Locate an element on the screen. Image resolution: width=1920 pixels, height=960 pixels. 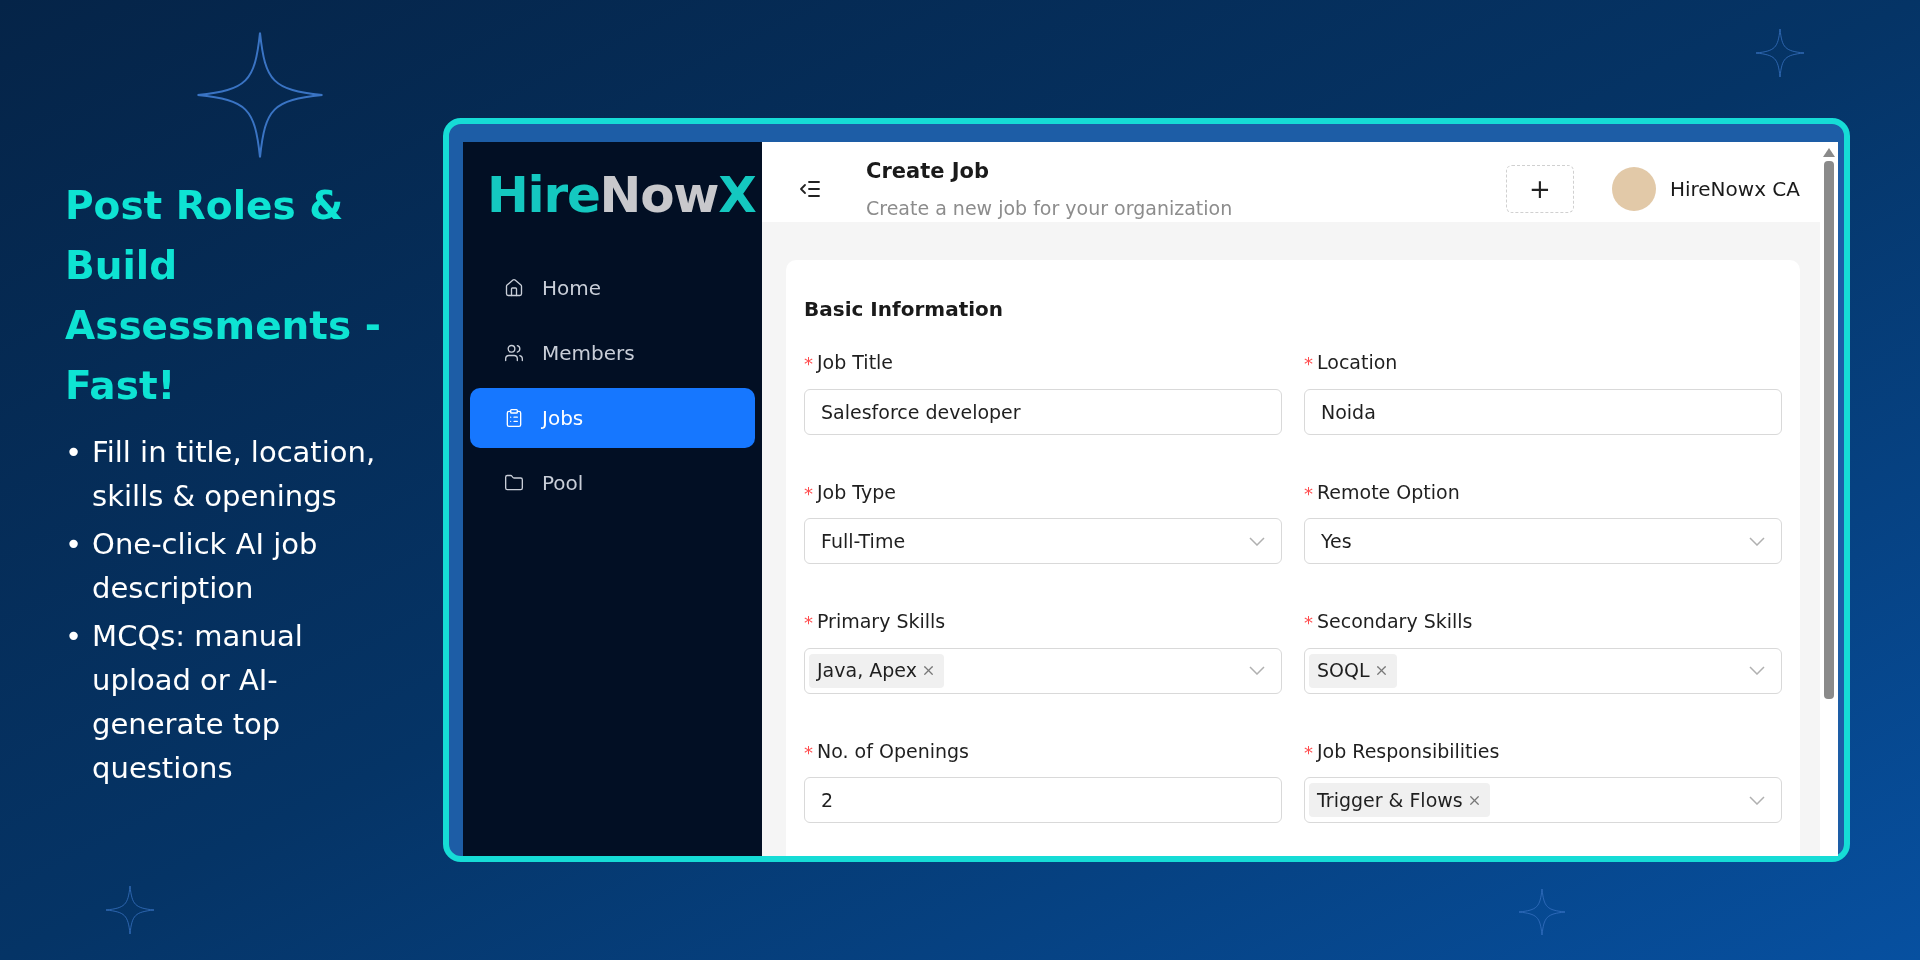
users-icon is located at coordinates (514, 353).